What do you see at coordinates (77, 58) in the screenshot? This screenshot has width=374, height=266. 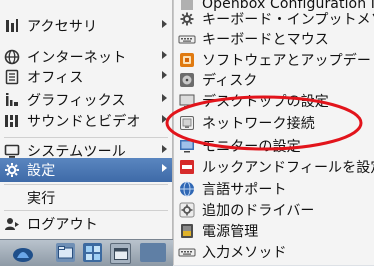 I see `menu-item-label: インターネット` at bounding box center [77, 58].